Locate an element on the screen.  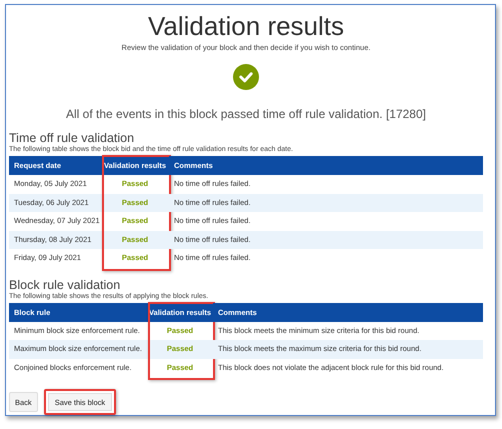
page-title: Validation results is located at coordinates (246, 26).